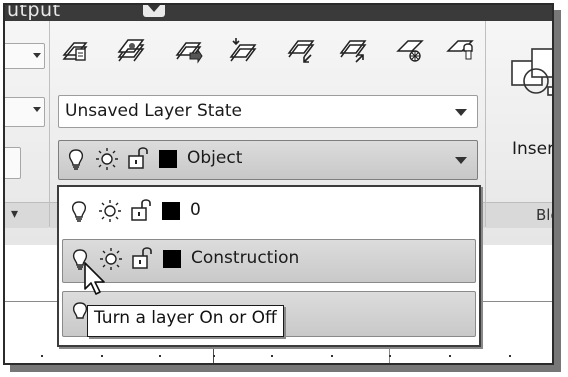  I want to click on tab-minimize-dropdown, so click(154, 11).